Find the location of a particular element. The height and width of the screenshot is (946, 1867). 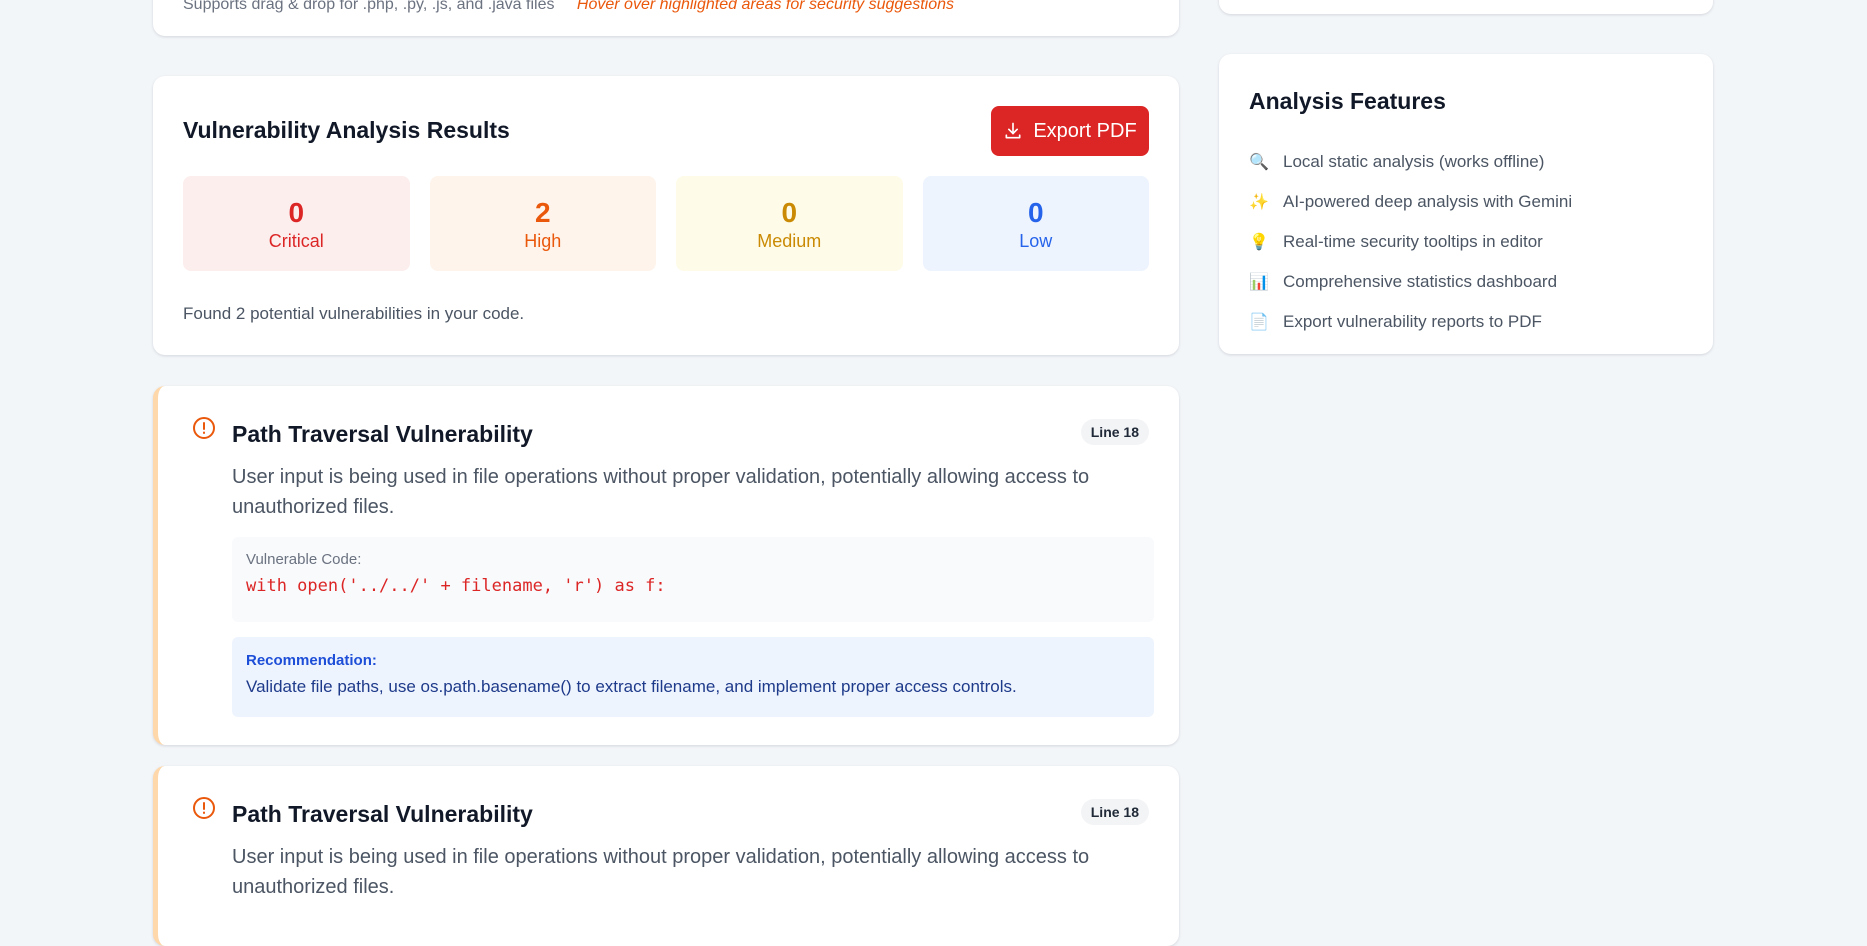

feature-item: 💡 Real-time security tooltips in editor is located at coordinates (1410, 242).